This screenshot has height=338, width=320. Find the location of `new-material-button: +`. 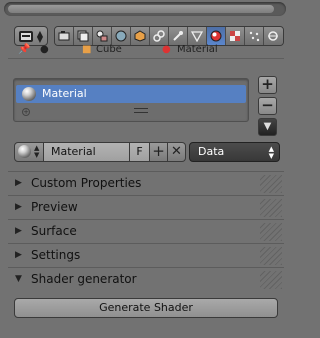

new-material-button: + is located at coordinates (159, 152).